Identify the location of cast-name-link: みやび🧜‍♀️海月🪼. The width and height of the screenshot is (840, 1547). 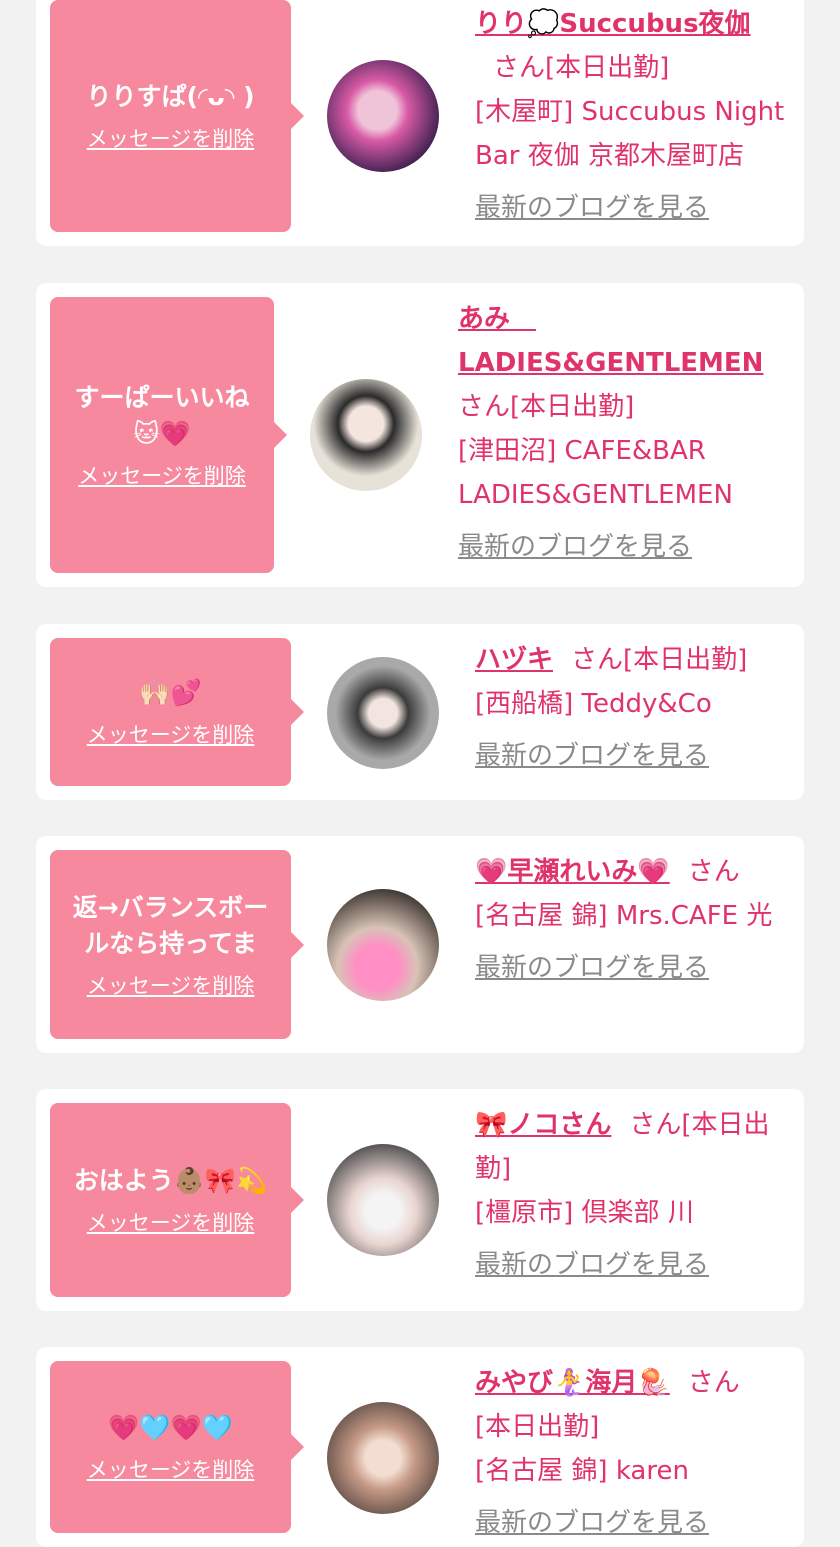
(572, 1383).